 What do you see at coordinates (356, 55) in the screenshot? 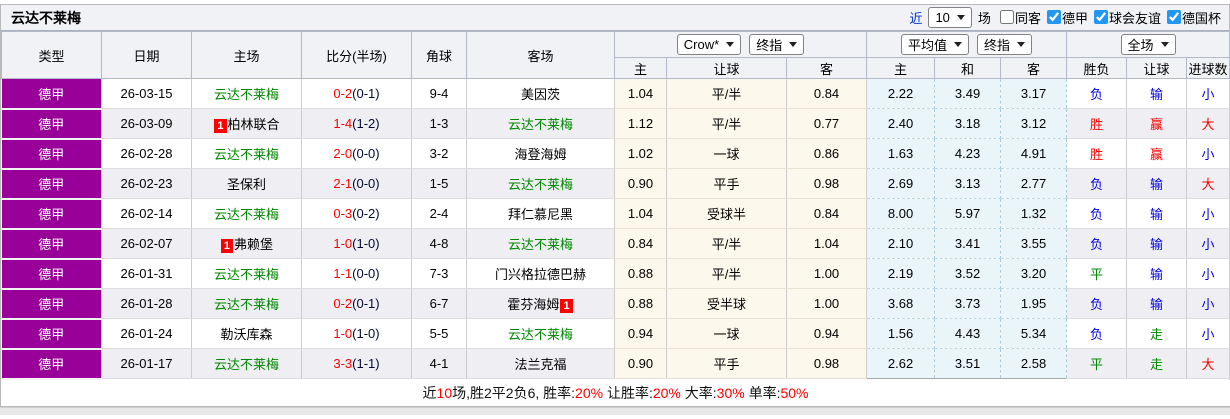
I see `col-header-score: 比分(半场)` at bounding box center [356, 55].